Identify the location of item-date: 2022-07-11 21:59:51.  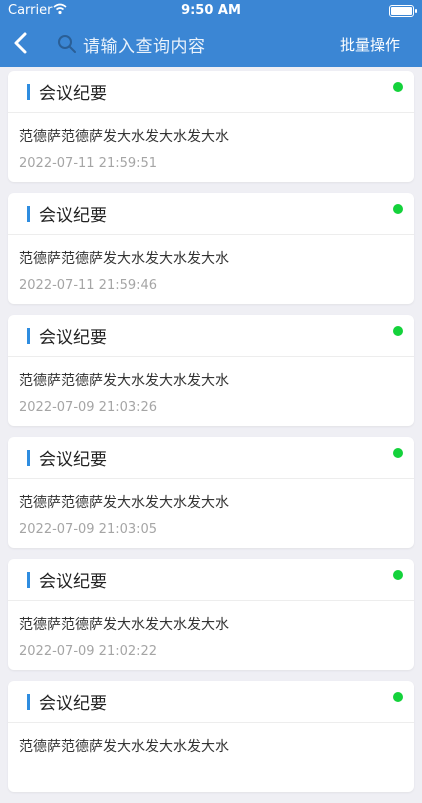
(88, 163).